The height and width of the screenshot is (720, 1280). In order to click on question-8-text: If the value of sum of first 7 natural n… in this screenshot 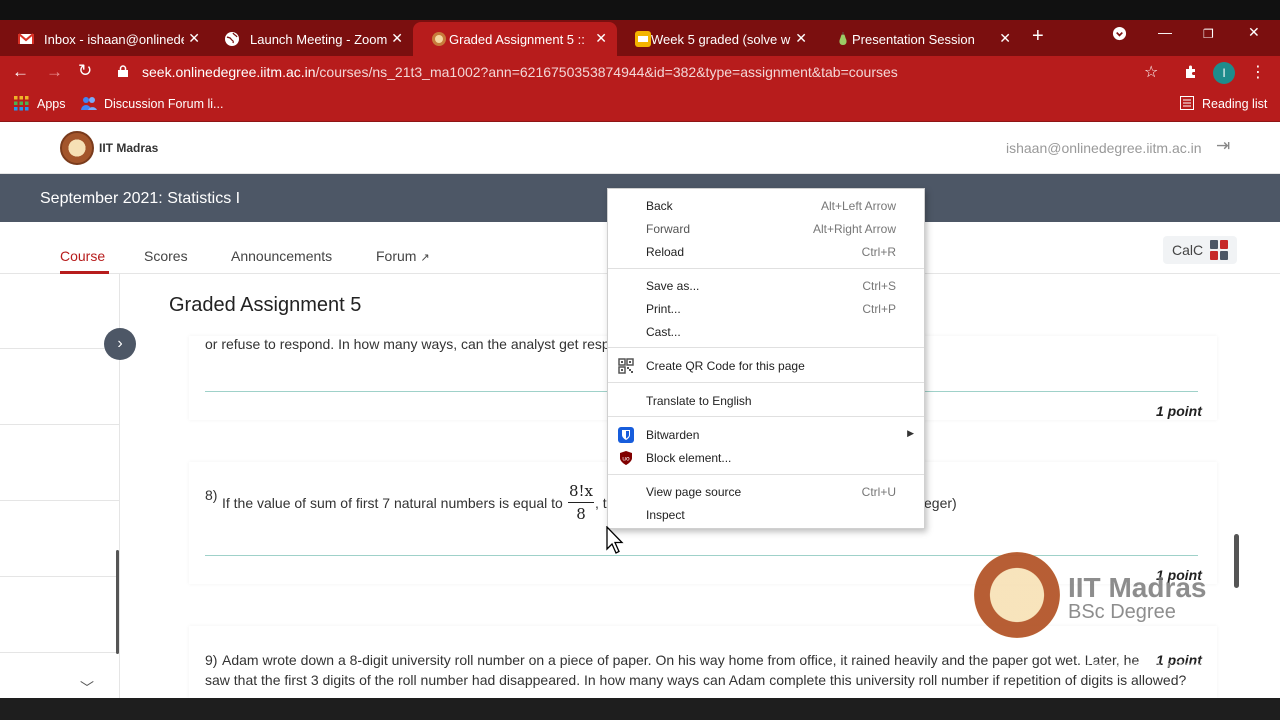, I will do `click(392, 503)`.